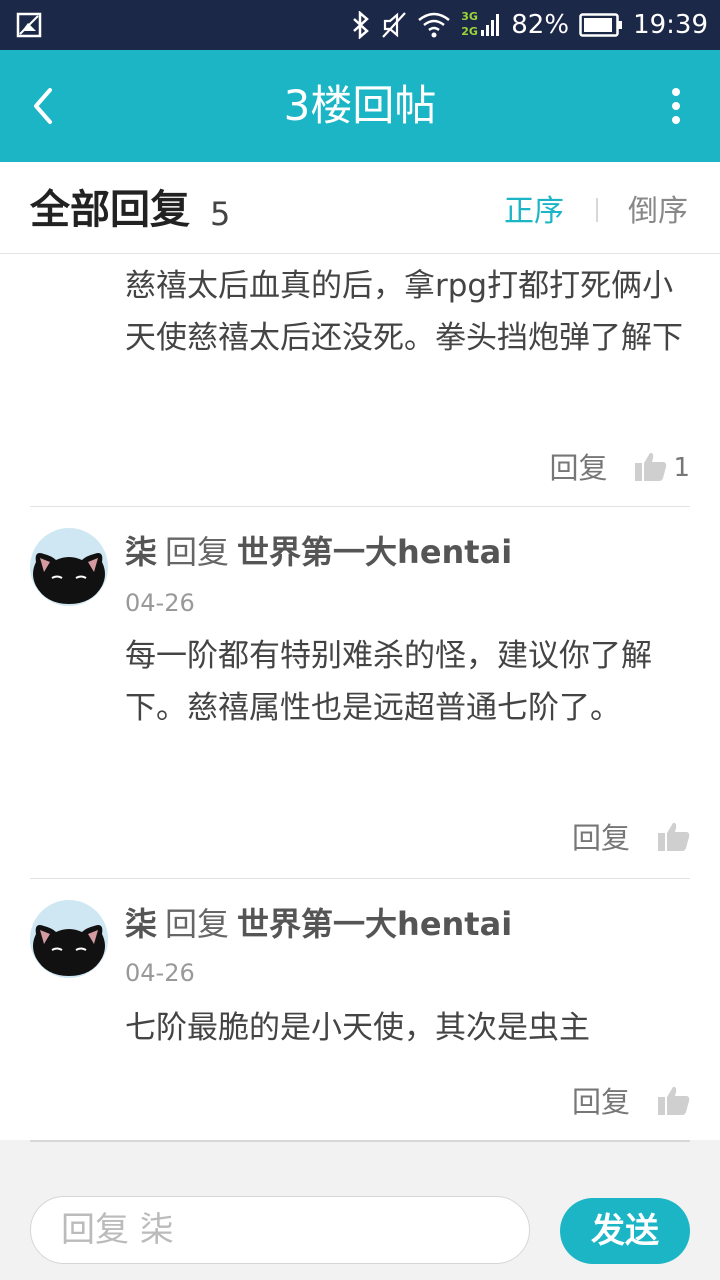 The width and height of the screenshot is (720, 1280). Describe the element at coordinates (681, 468) in the screenshot. I see `like-count: 1` at that location.